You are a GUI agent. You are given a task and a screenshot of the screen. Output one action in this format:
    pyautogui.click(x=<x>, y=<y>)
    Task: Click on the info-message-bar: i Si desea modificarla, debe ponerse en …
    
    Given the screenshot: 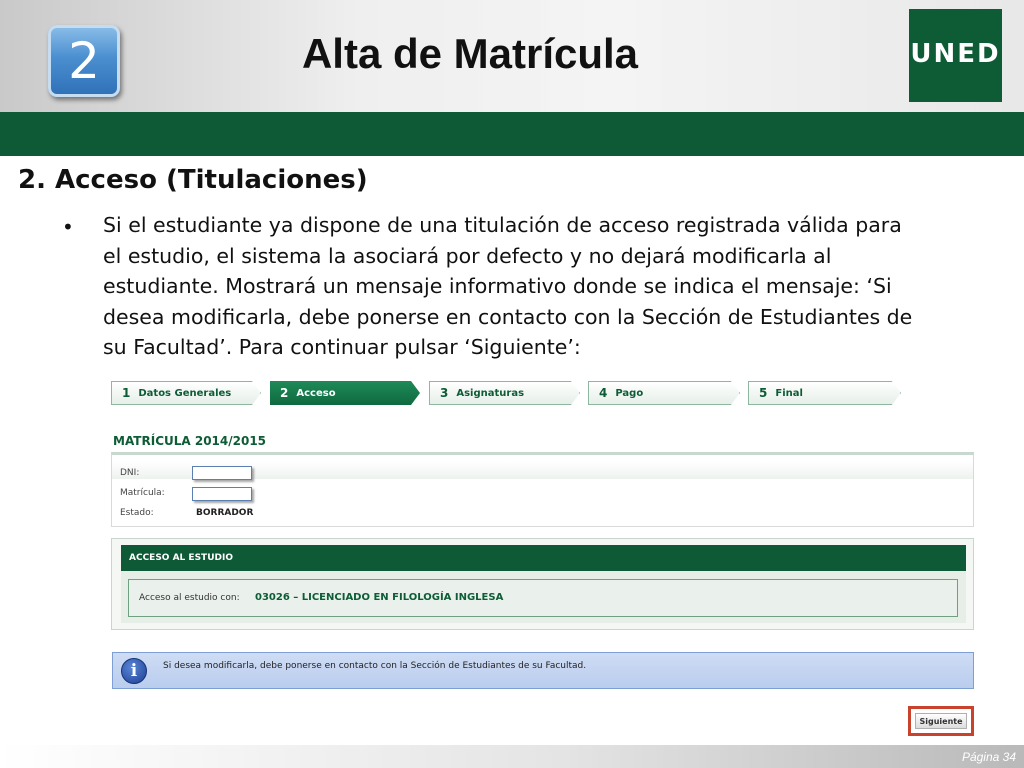 What is the action you would take?
    pyautogui.click(x=543, y=670)
    